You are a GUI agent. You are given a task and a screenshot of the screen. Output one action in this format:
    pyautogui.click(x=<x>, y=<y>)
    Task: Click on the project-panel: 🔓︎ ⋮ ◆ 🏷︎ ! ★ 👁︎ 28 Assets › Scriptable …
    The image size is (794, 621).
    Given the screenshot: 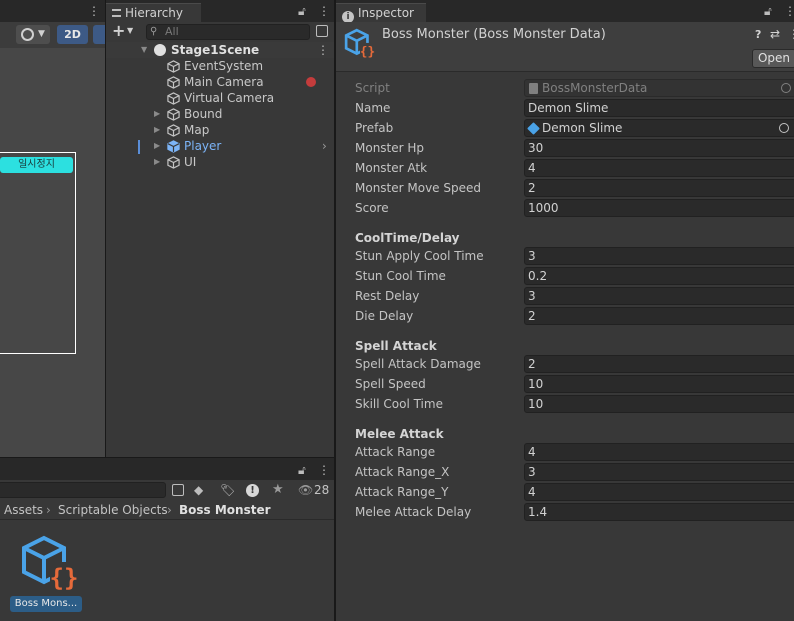 What is the action you would take?
    pyautogui.click(x=167, y=539)
    